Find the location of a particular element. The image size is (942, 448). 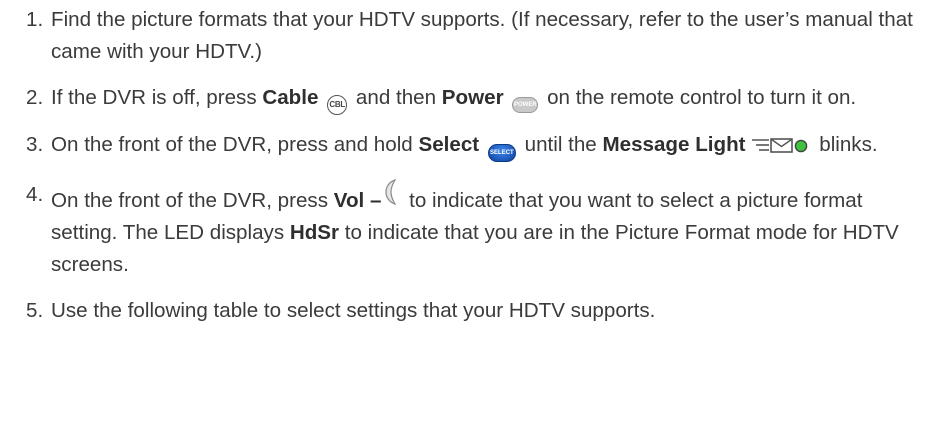

power-label: Power is located at coordinates (472, 97).